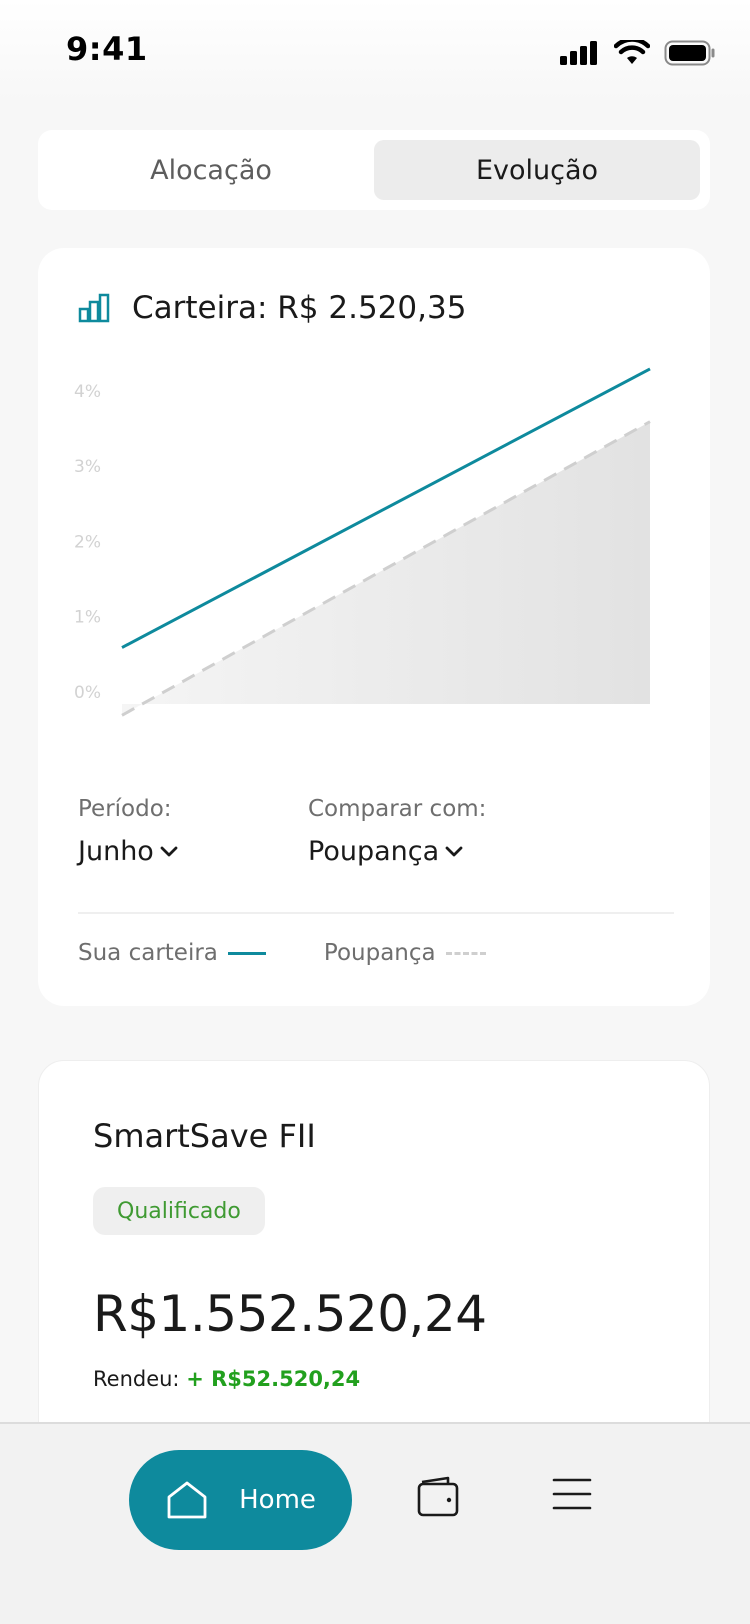 The image size is (750, 1624). I want to click on legend-portfolio: Sua carteira, so click(172, 953).